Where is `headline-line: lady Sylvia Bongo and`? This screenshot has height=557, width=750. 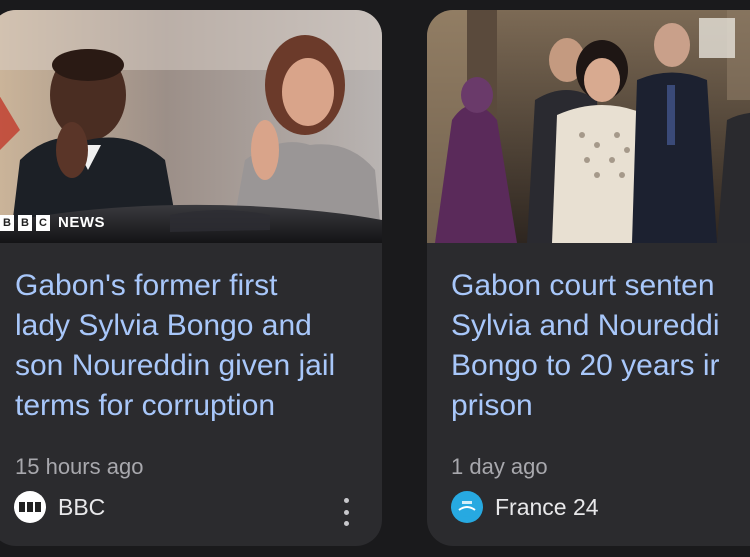 headline-line: lady Sylvia Bongo and is located at coordinates (163, 325).